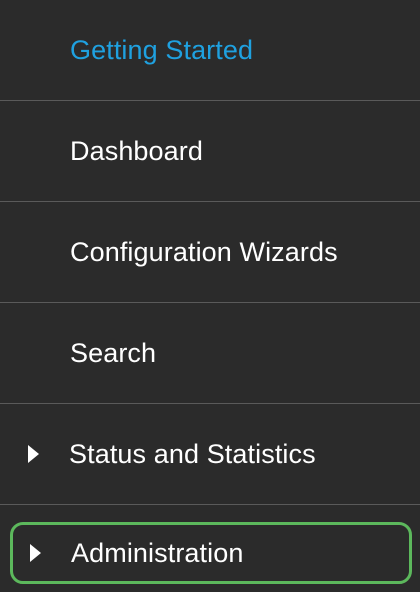 This screenshot has width=420, height=592. I want to click on sidebar-item-label: Administration, so click(157, 552).